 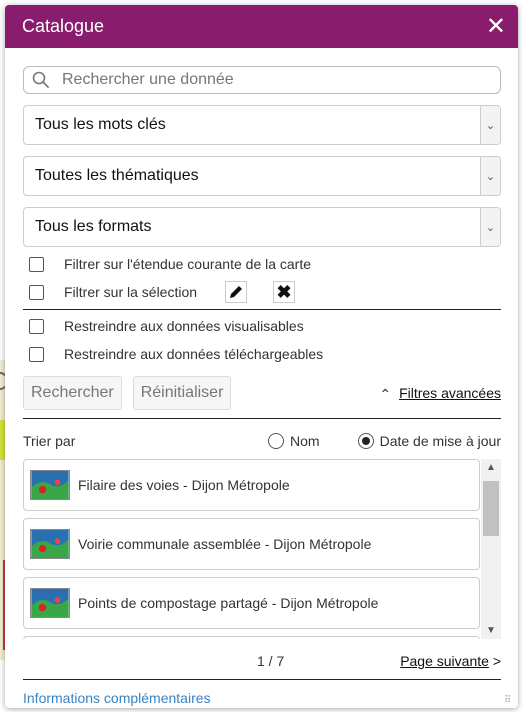 What do you see at coordinates (276, 441) in the screenshot?
I see `sort-name-radio` at bounding box center [276, 441].